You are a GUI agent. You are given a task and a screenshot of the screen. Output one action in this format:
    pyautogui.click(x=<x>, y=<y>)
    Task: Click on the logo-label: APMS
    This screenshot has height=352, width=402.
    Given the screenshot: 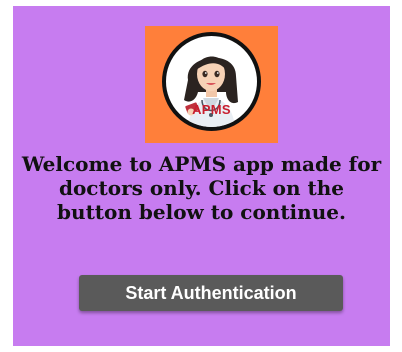 What is the action you would take?
    pyautogui.click(x=211, y=109)
    